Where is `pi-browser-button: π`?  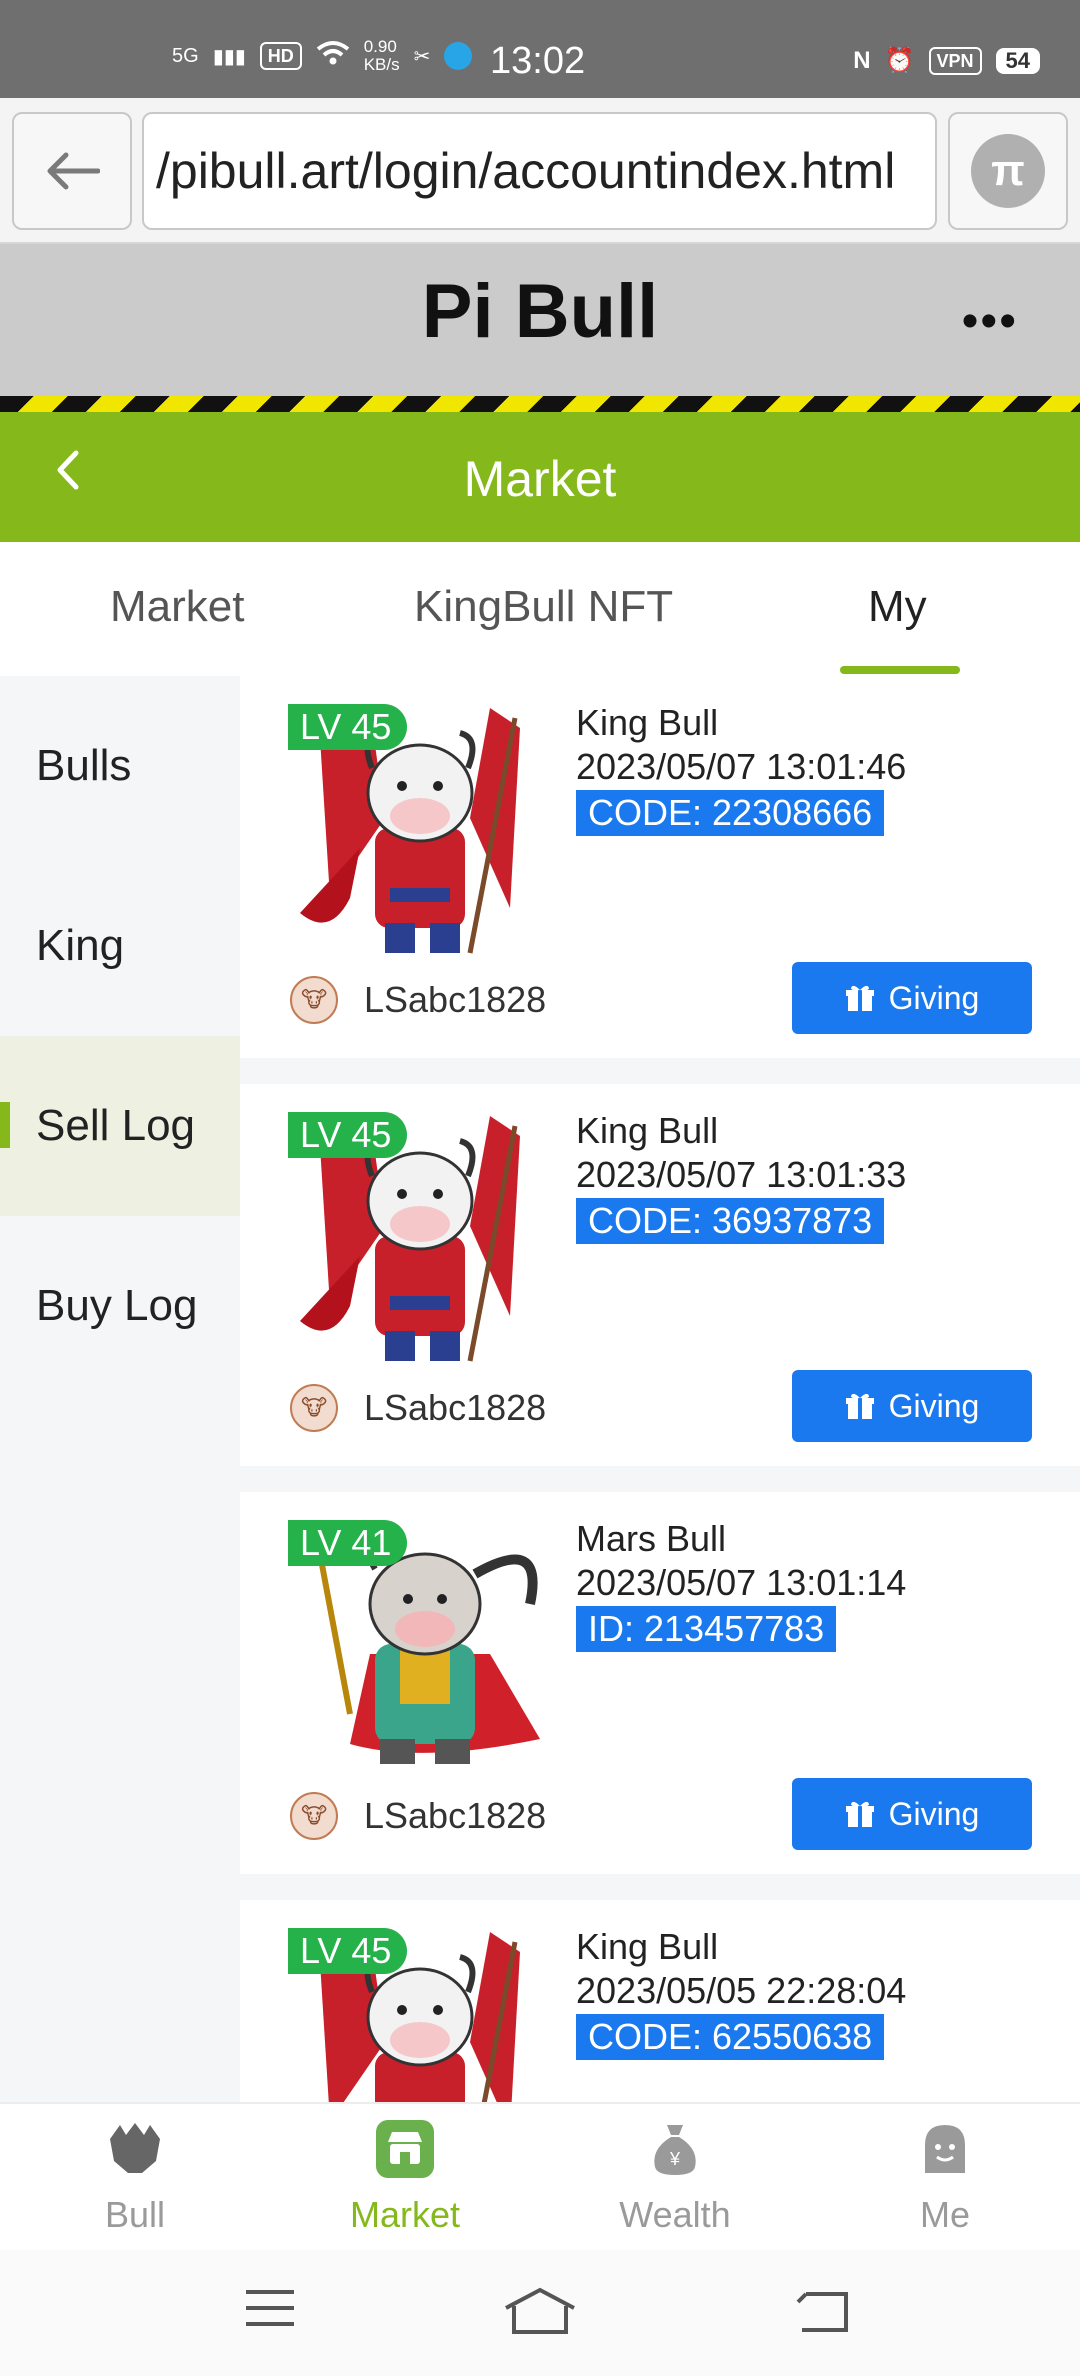
pi-browser-button: π is located at coordinates (1008, 171).